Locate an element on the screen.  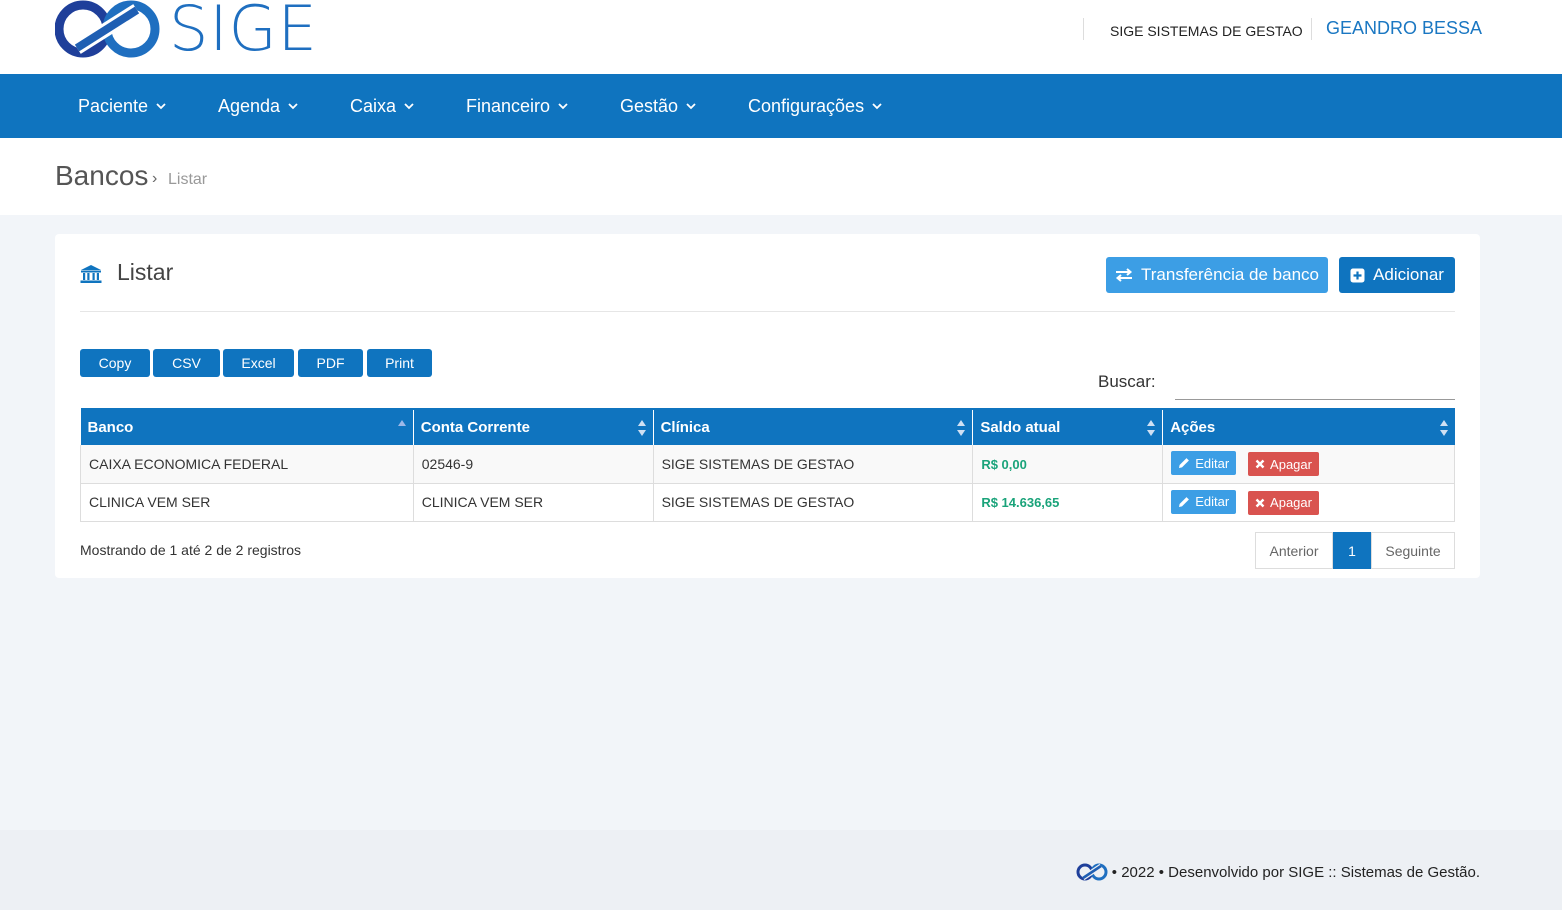
col-header-saldo: Saldo atual is located at coordinates (1067, 426).